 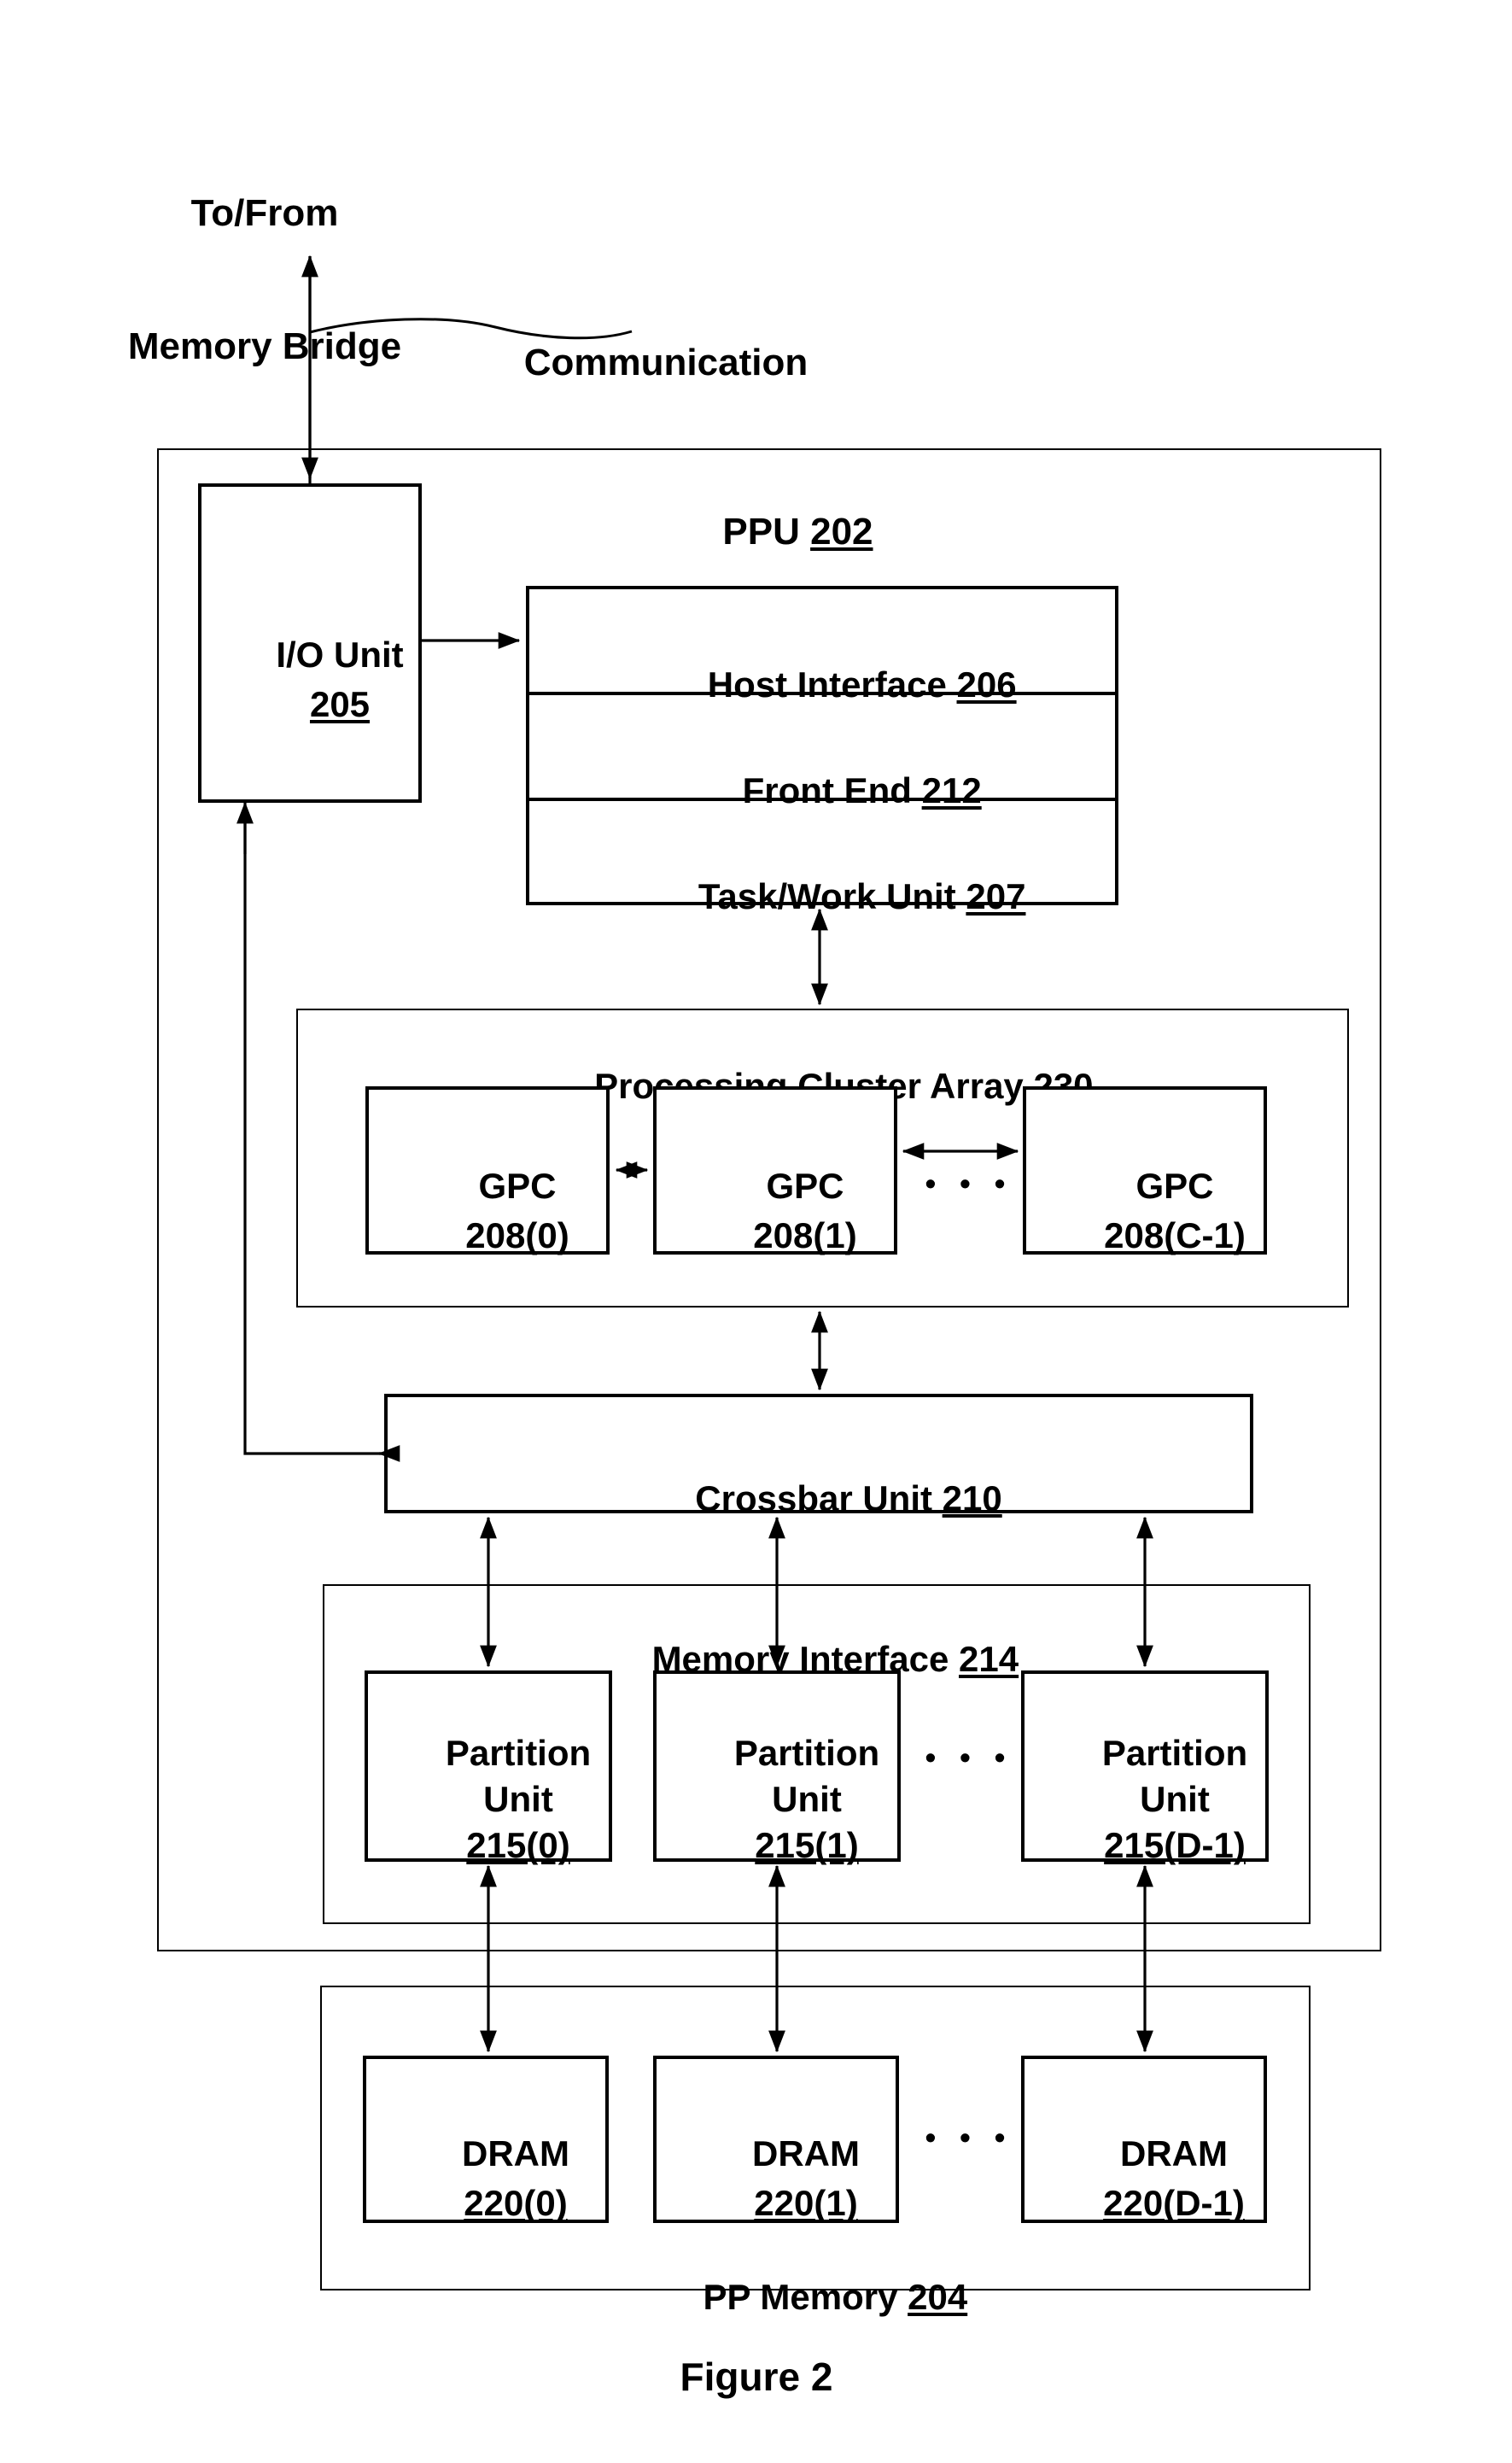 What do you see at coordinates (818, 1456) in the screenshot?
I see `crossbar-unit-box: Crossbar Unit 210` at bounding box center [818, 1456].